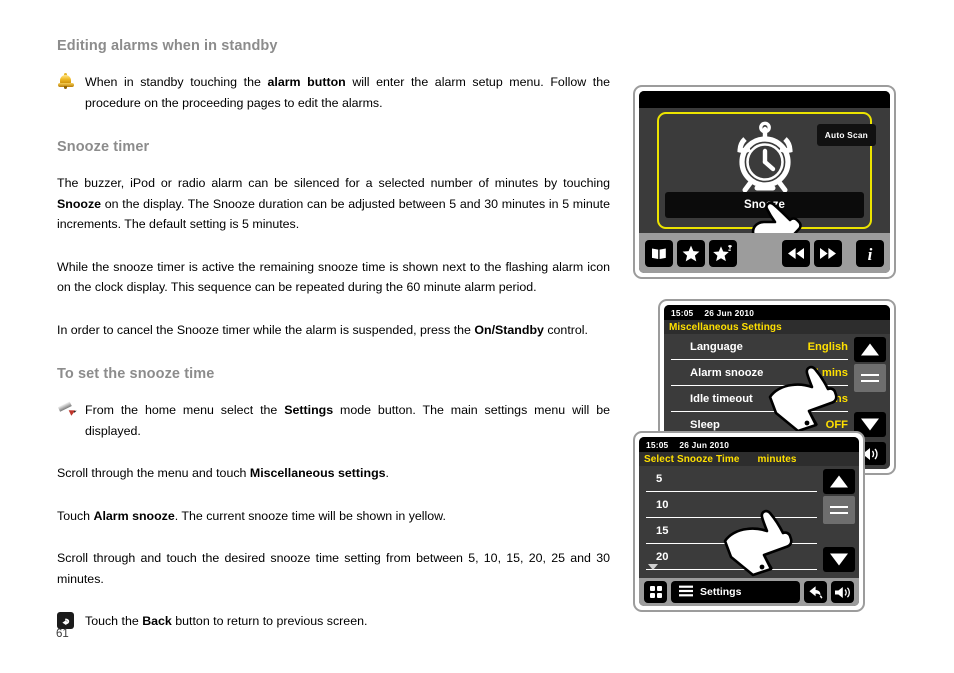  What do you see at coordinates (62, 634) in the screenshot?
I see `page-number: 61` at bounding box center [62, 634].